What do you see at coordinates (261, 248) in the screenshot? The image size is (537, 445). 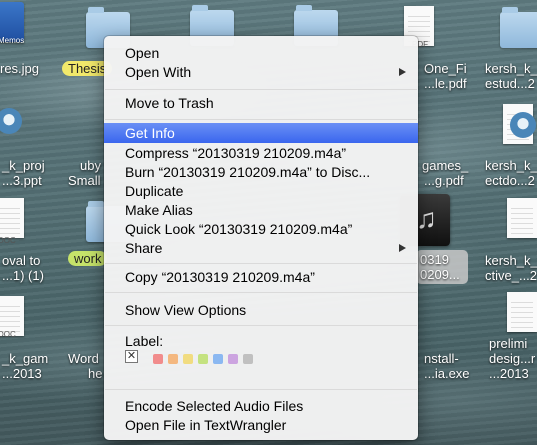 I see `menu-item-share: Share` at bounding box center [261, 248].